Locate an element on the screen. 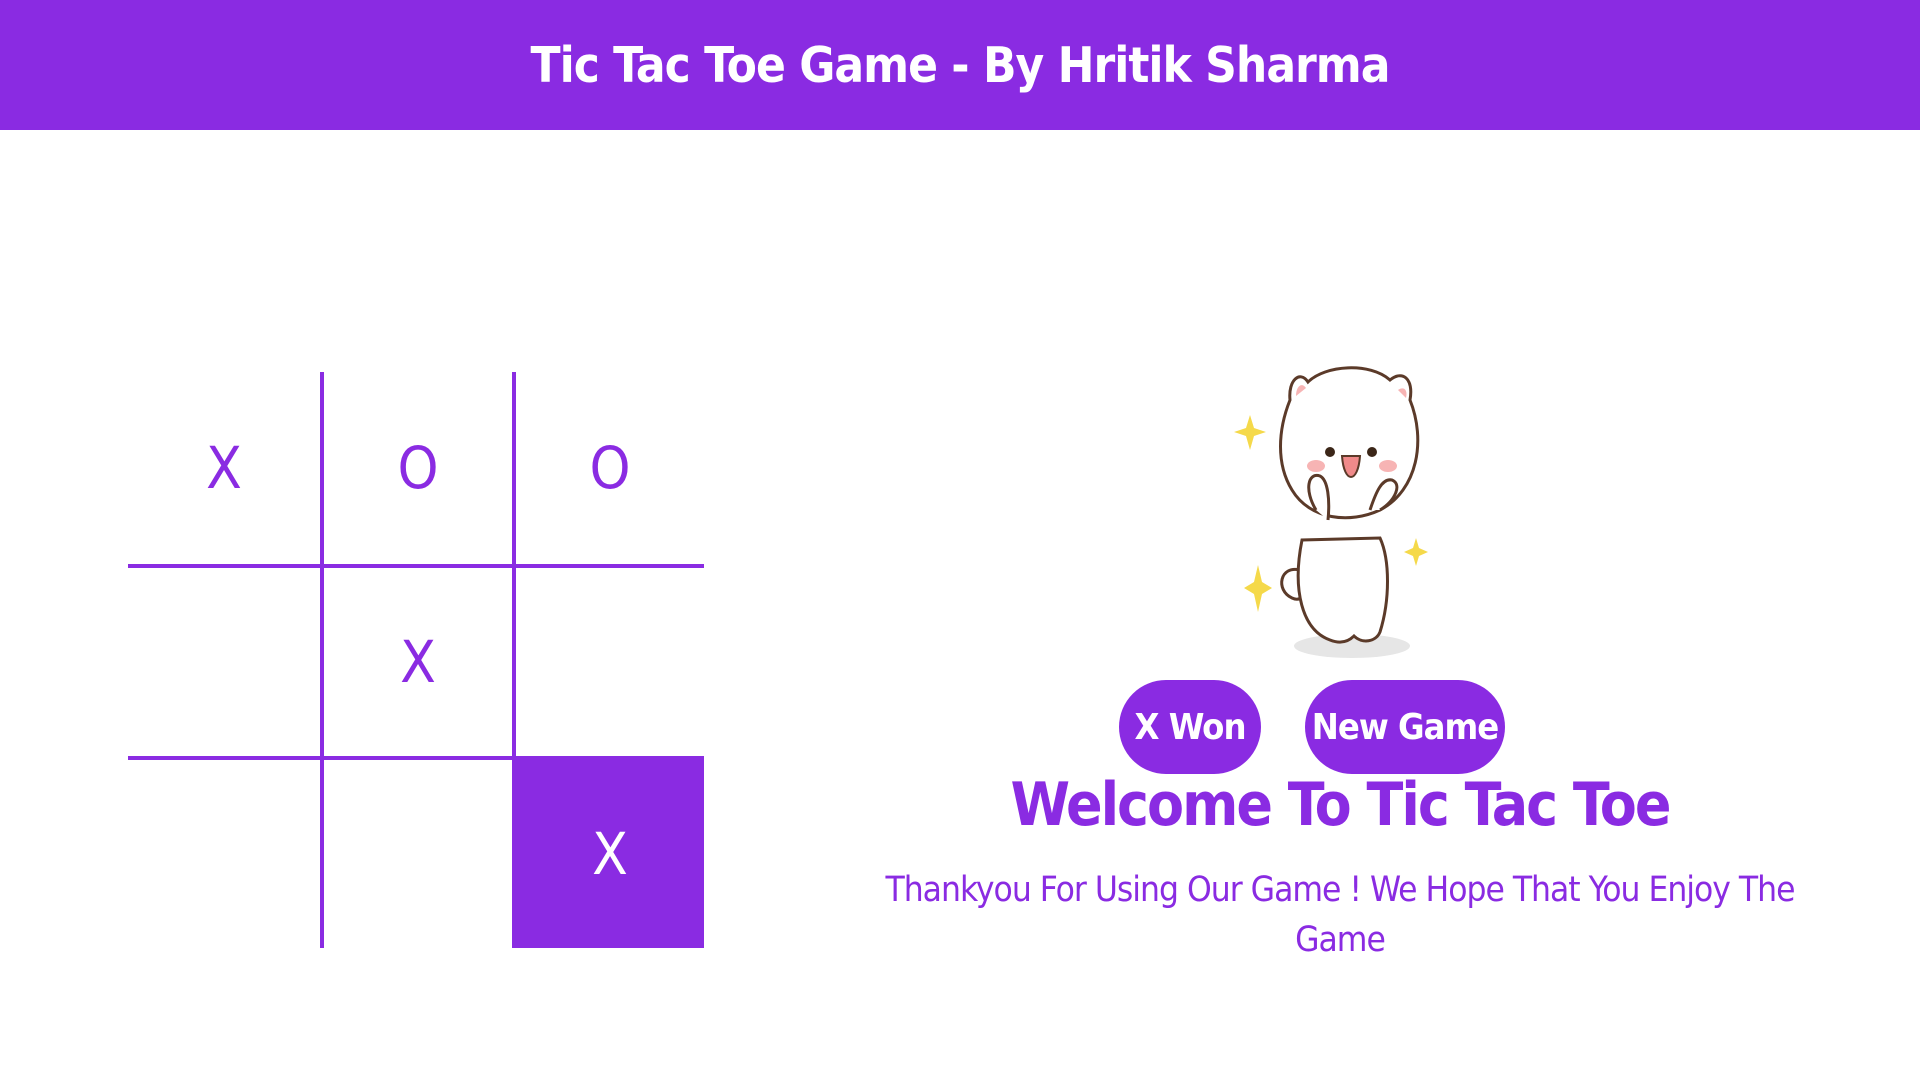 This screenshot has width=1920, height=1080. new-game-button: New Game is located at coordinates (1405, 727).